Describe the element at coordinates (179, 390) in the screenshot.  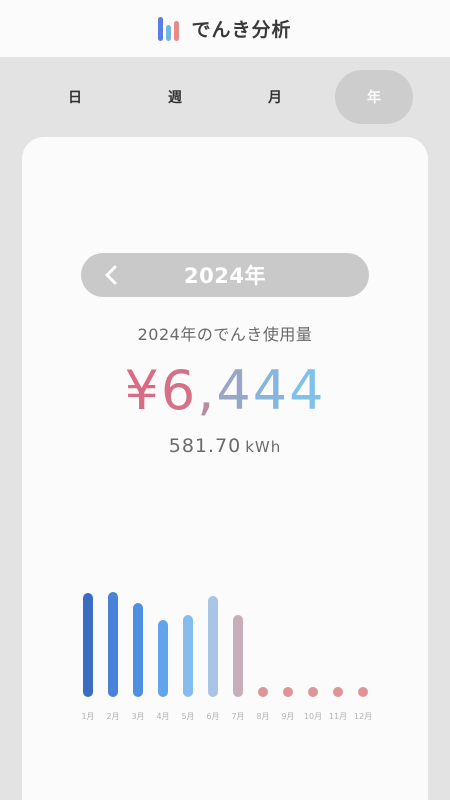
I see `usage-amount-char: 6` at that location.